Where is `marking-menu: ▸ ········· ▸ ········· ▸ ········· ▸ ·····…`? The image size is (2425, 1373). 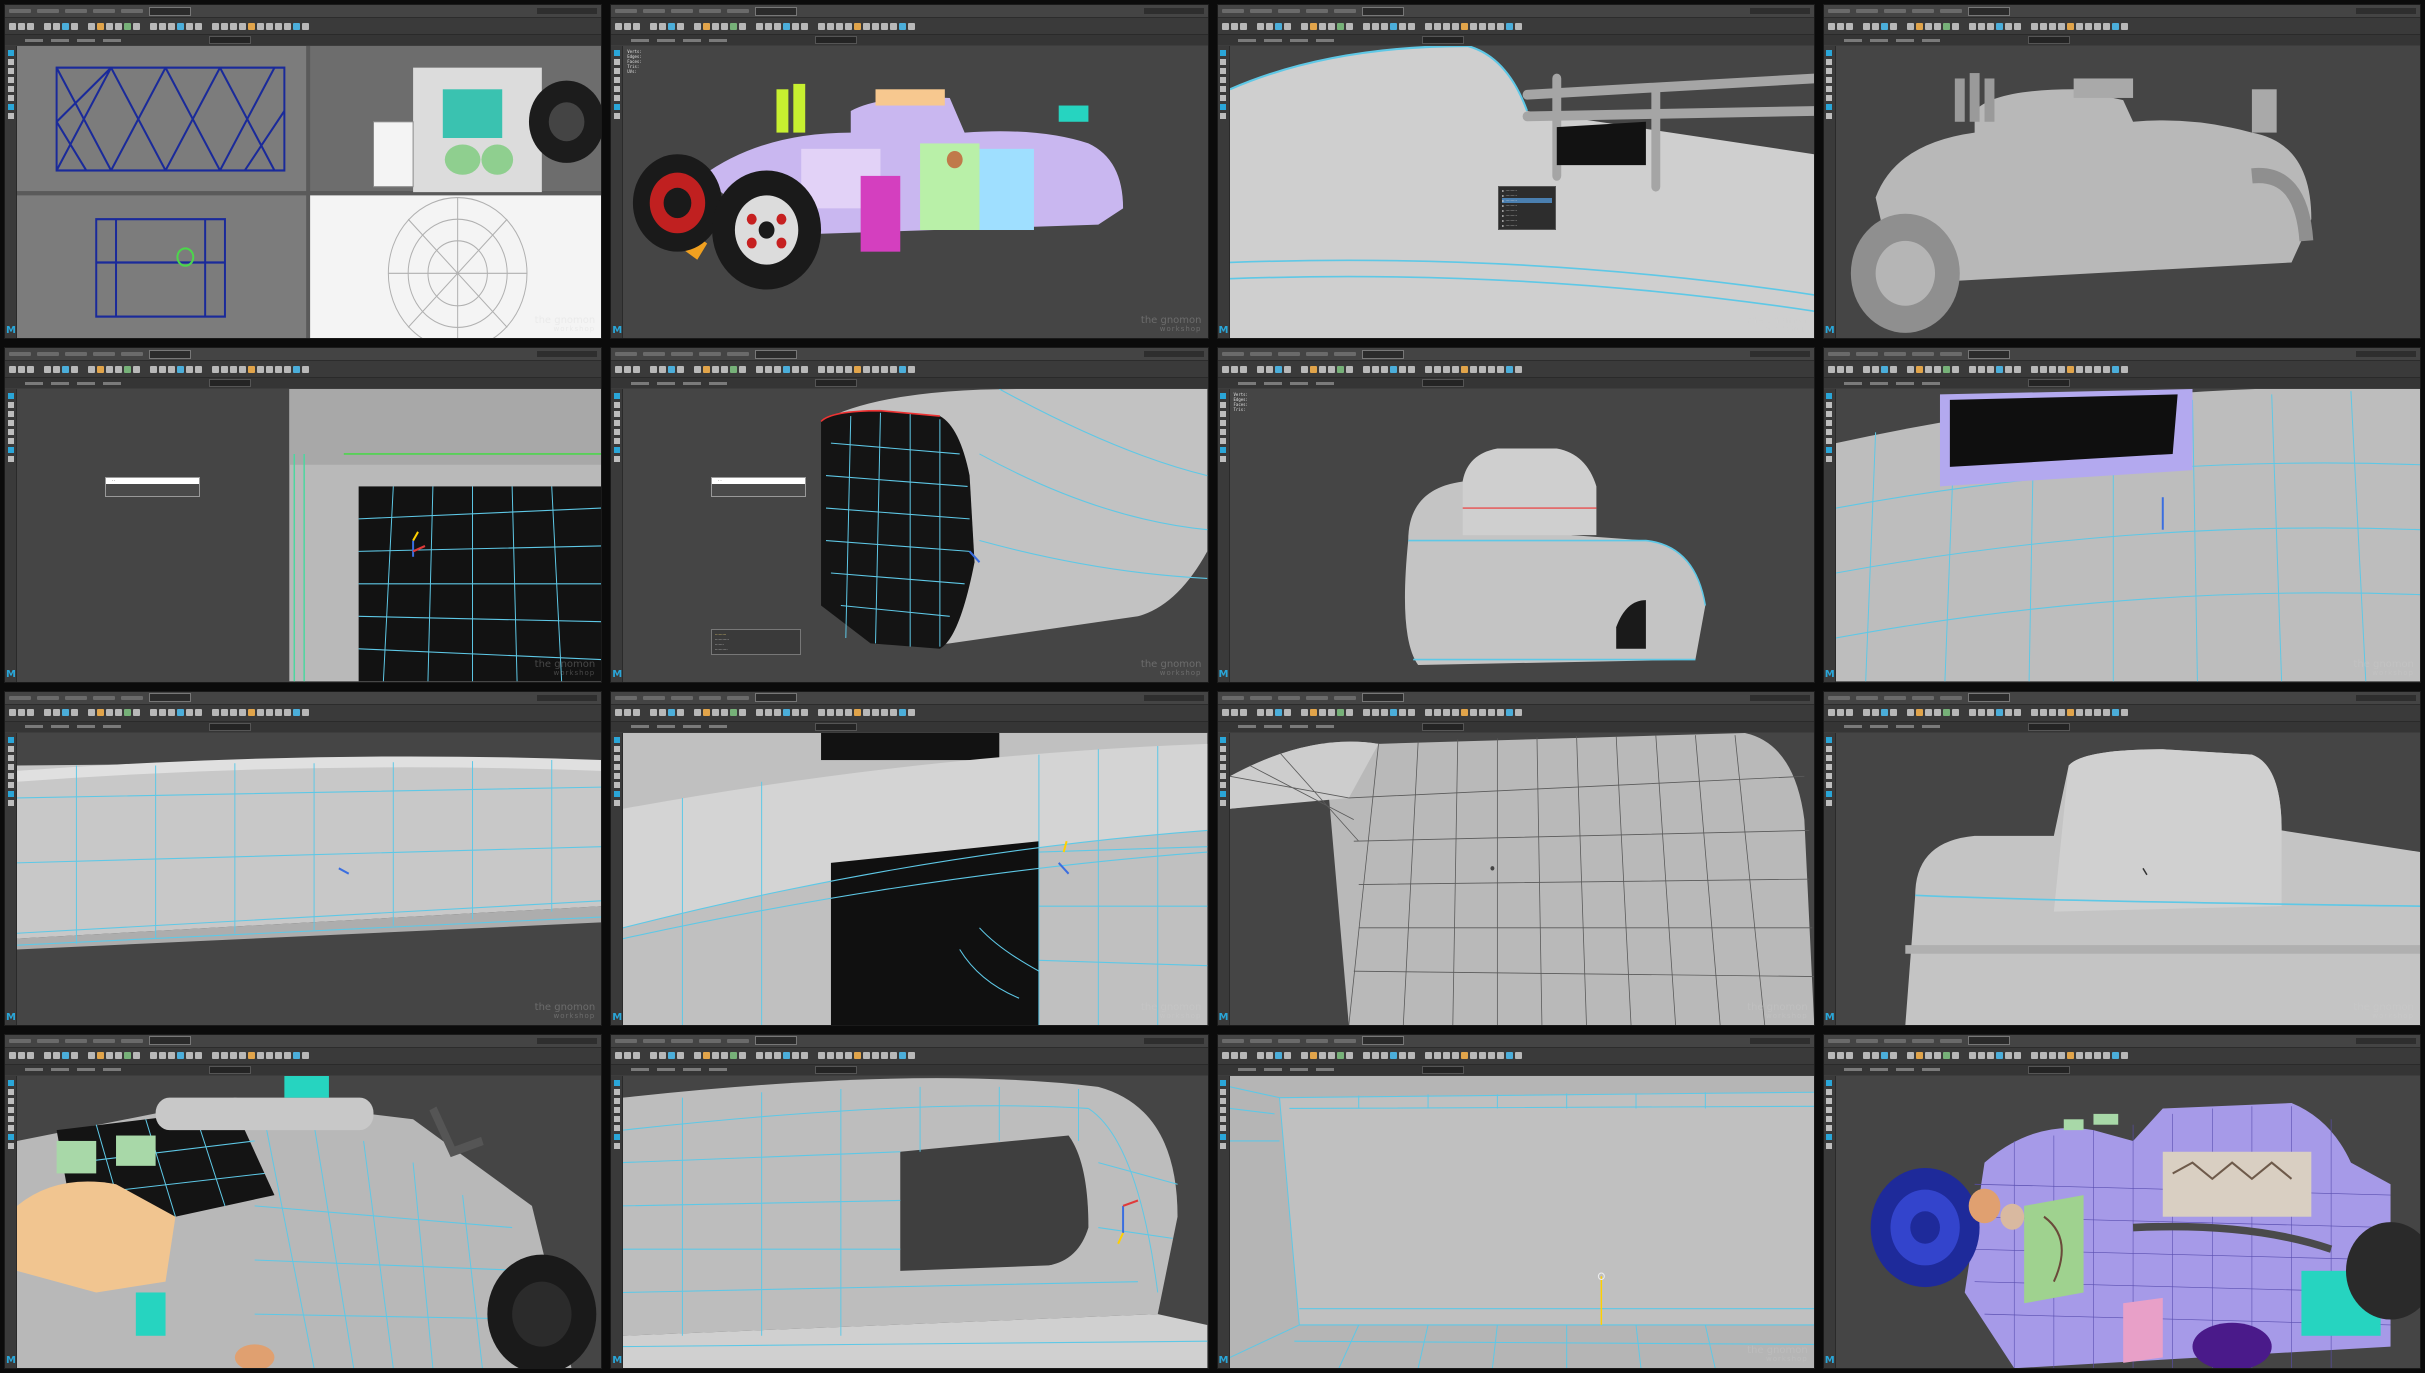
marking-menu: ▸ ········· ▸ ········· ▸ ········· ▸ ·····… is located at coordinates (1527, 208).